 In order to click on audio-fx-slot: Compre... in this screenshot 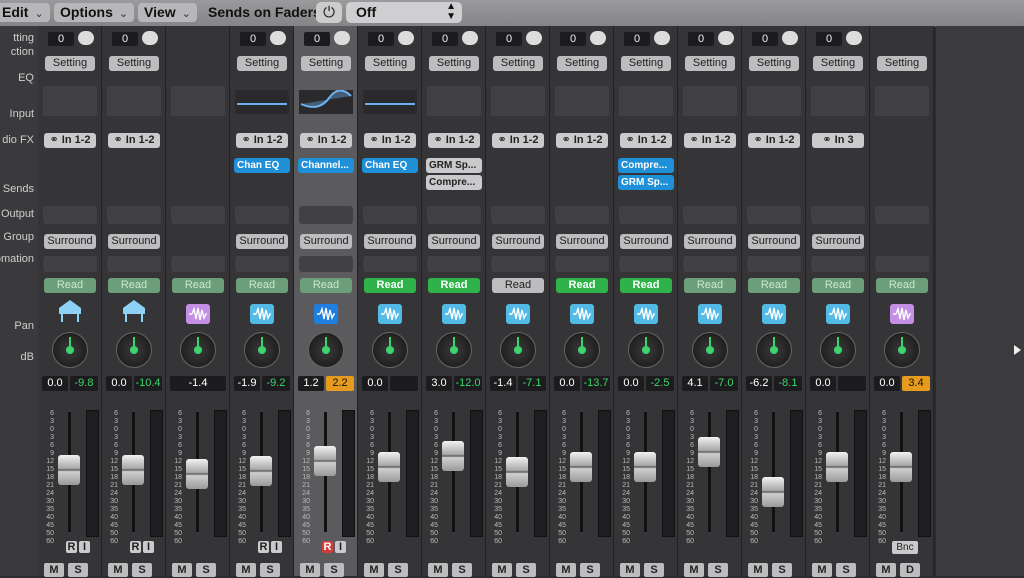, I will do `click(646, 165)`.